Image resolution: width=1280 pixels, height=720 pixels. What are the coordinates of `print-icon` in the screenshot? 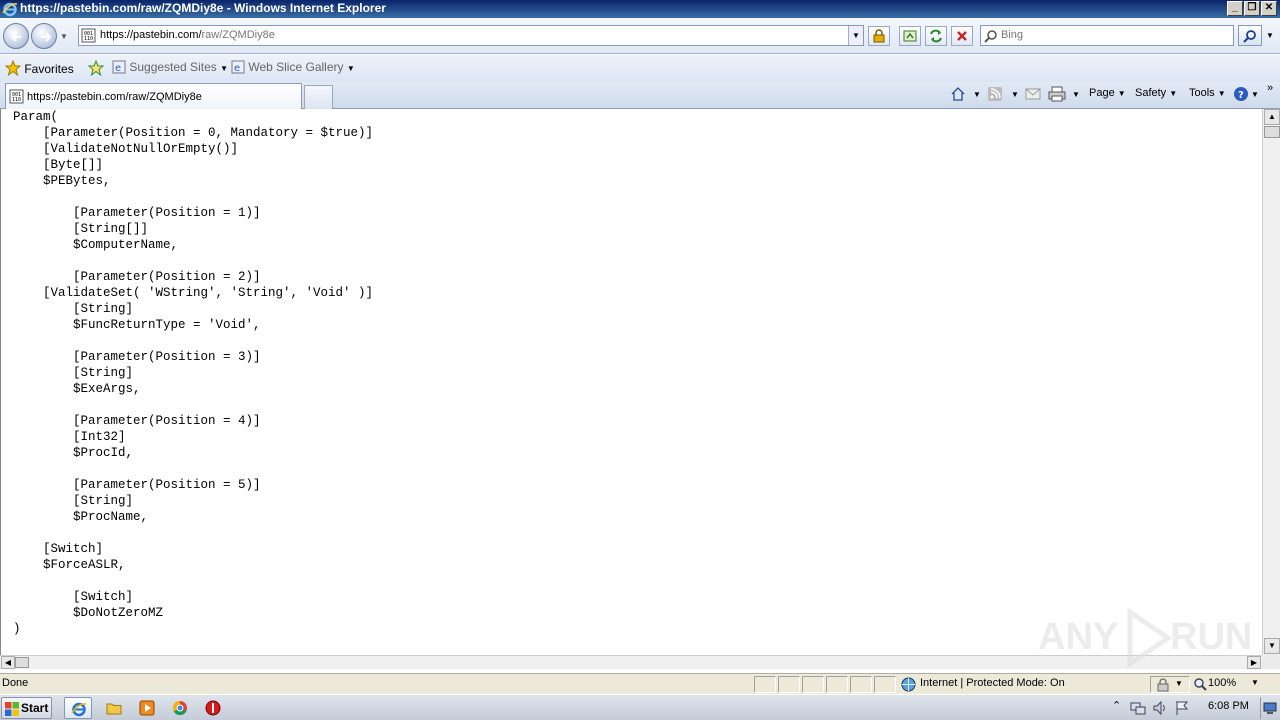 It's located at (1057, 94).